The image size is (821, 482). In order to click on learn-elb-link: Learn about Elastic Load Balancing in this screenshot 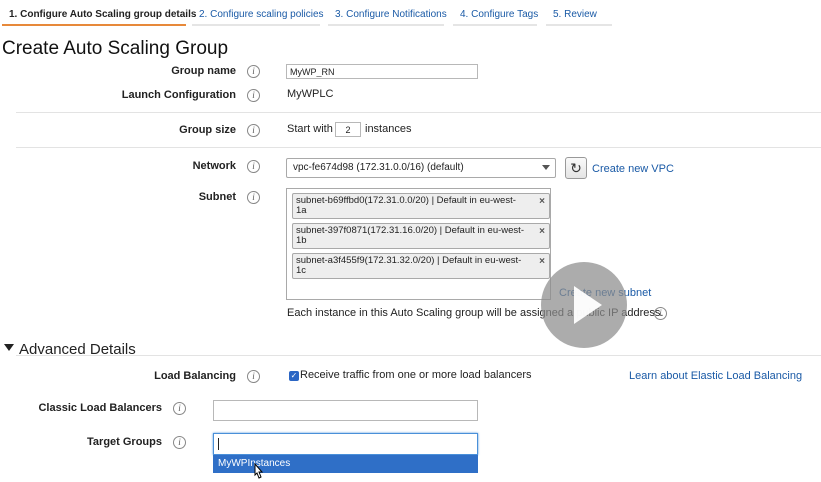, I will do `click(715, 376)`.